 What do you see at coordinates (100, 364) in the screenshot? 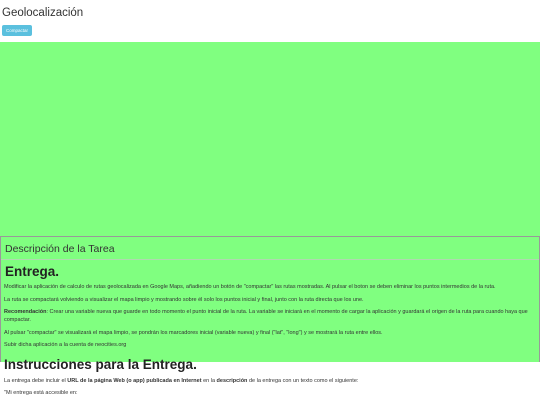
I see `instructions-heading: Instrucciones para la Entrega.` at bounding box center [100, 364].